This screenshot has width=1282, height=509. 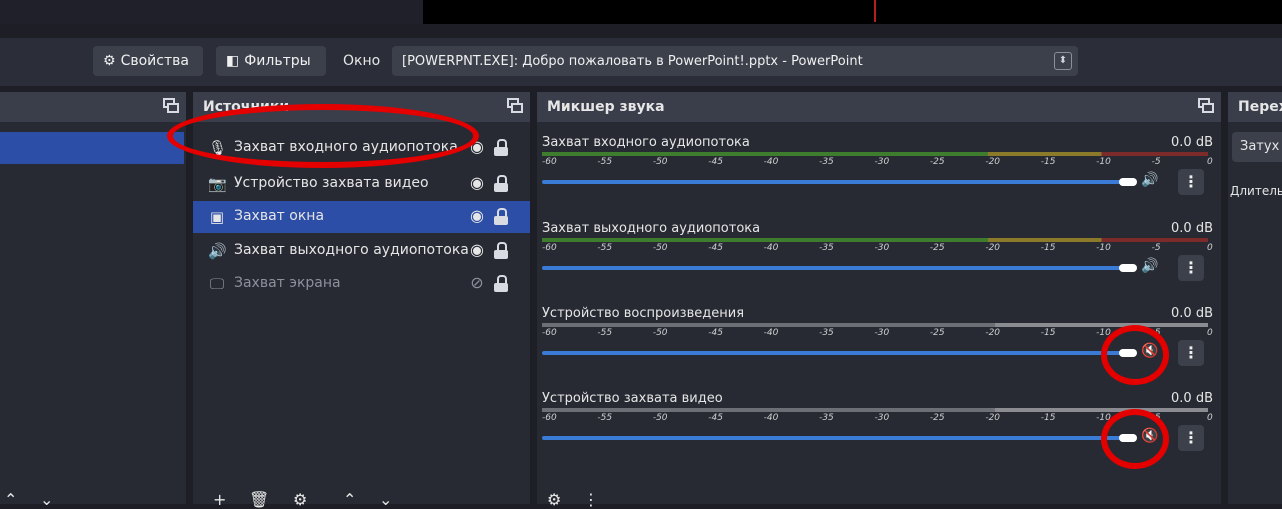 I want to click on transitions-dock: Перех Затух Длитель, so click(x=1255, y=298).